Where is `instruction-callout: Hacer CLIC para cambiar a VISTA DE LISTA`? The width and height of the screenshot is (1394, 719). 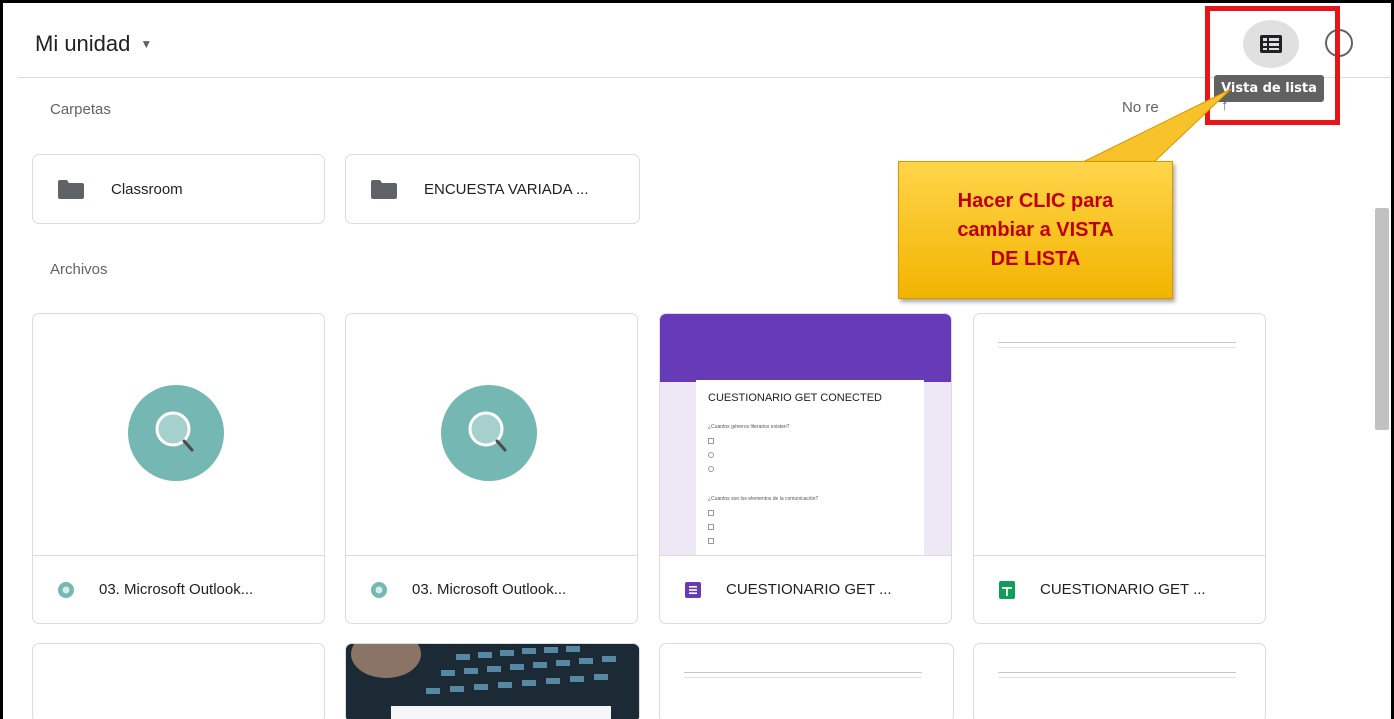 instruction-callout: Hacer CLIC para cambiar a VISTA DE LISTA is located at coordinates (1035, 230).